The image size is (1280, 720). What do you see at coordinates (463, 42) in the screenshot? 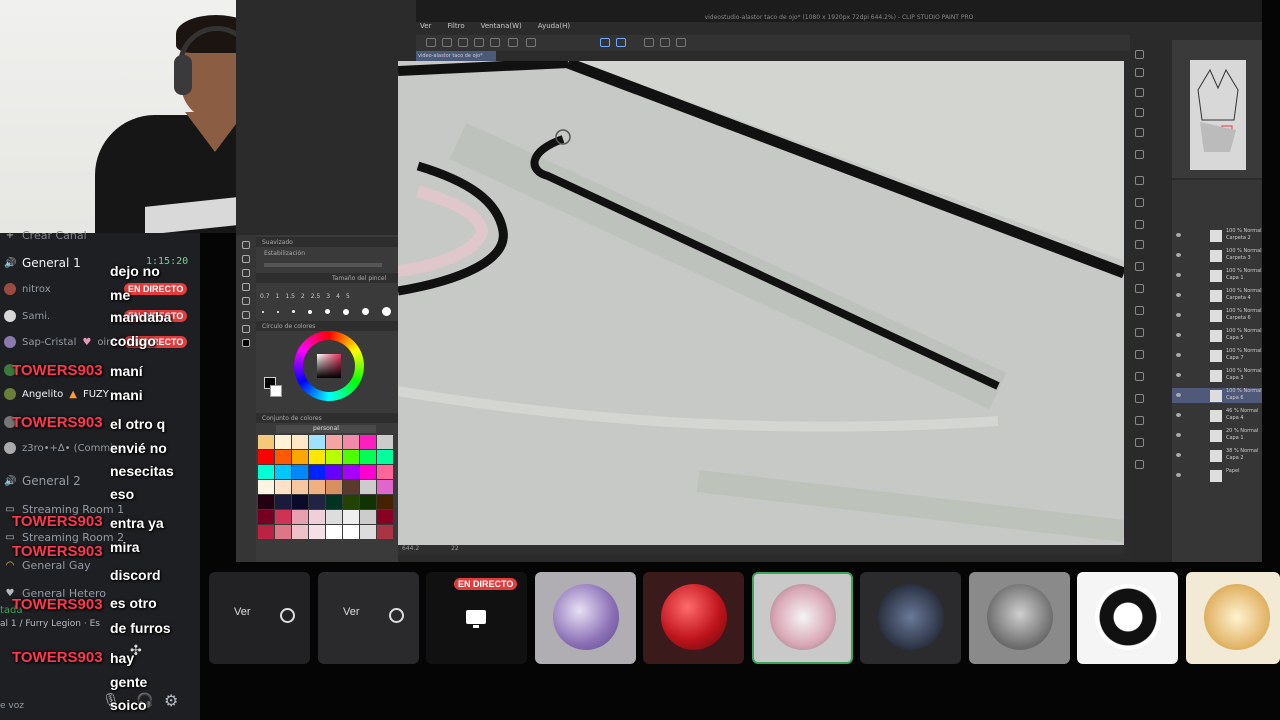
I see `save-icon` at bounding box center [463, 42].